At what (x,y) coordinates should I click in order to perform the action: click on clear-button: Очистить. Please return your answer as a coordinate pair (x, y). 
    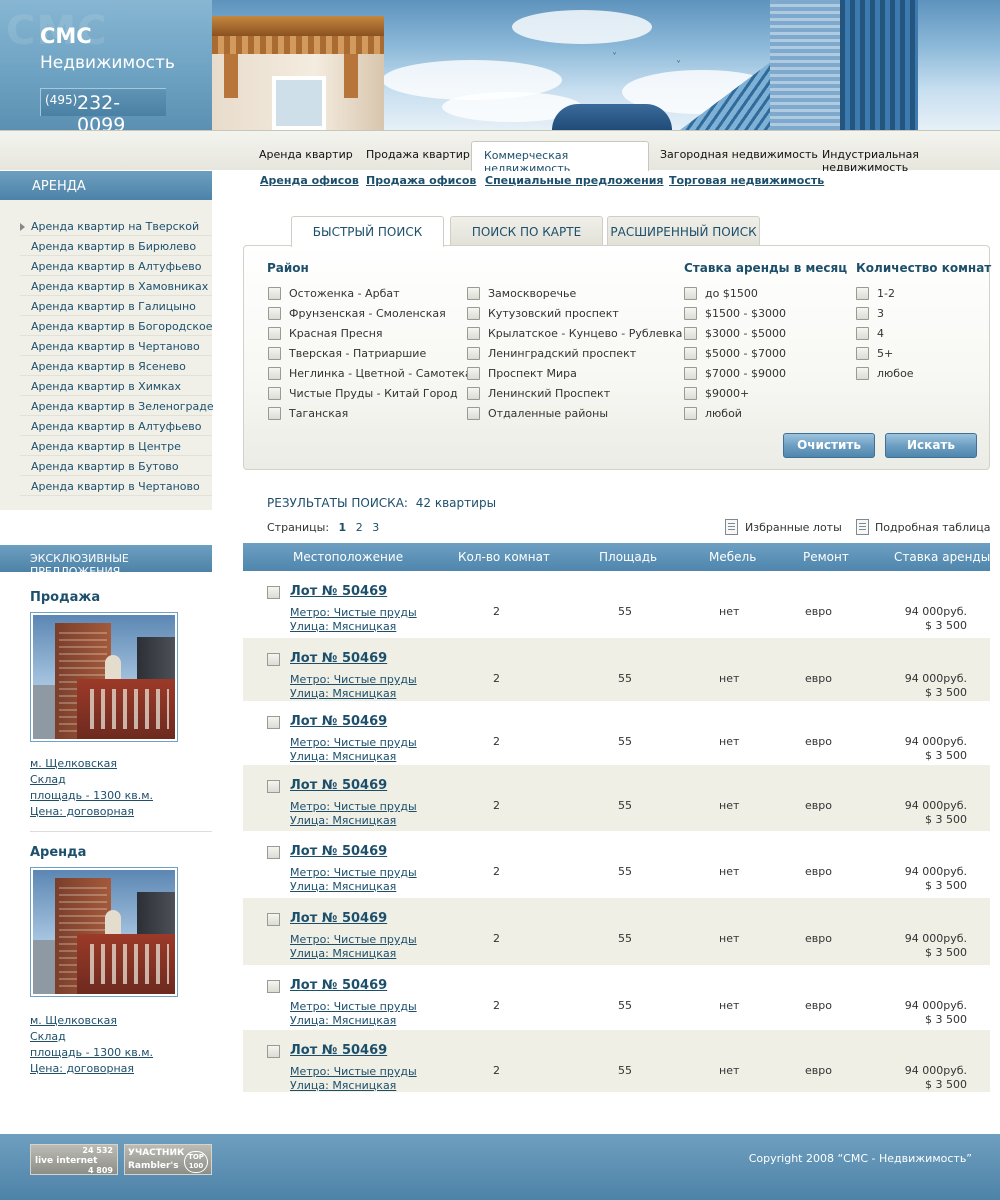
    Looking at the image, I should click on (829, 445).